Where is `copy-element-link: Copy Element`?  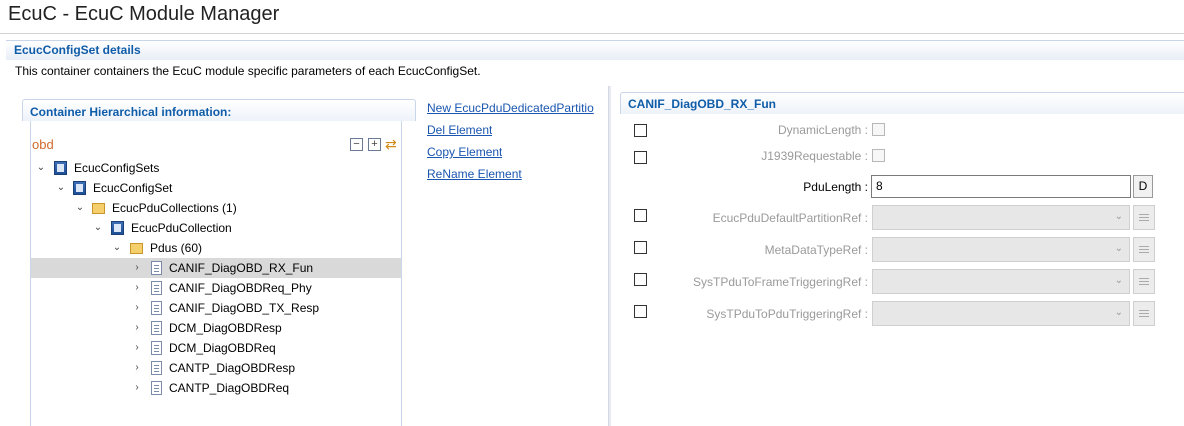
copy-element-link: Copy Element is located at coordinates (464, 152).